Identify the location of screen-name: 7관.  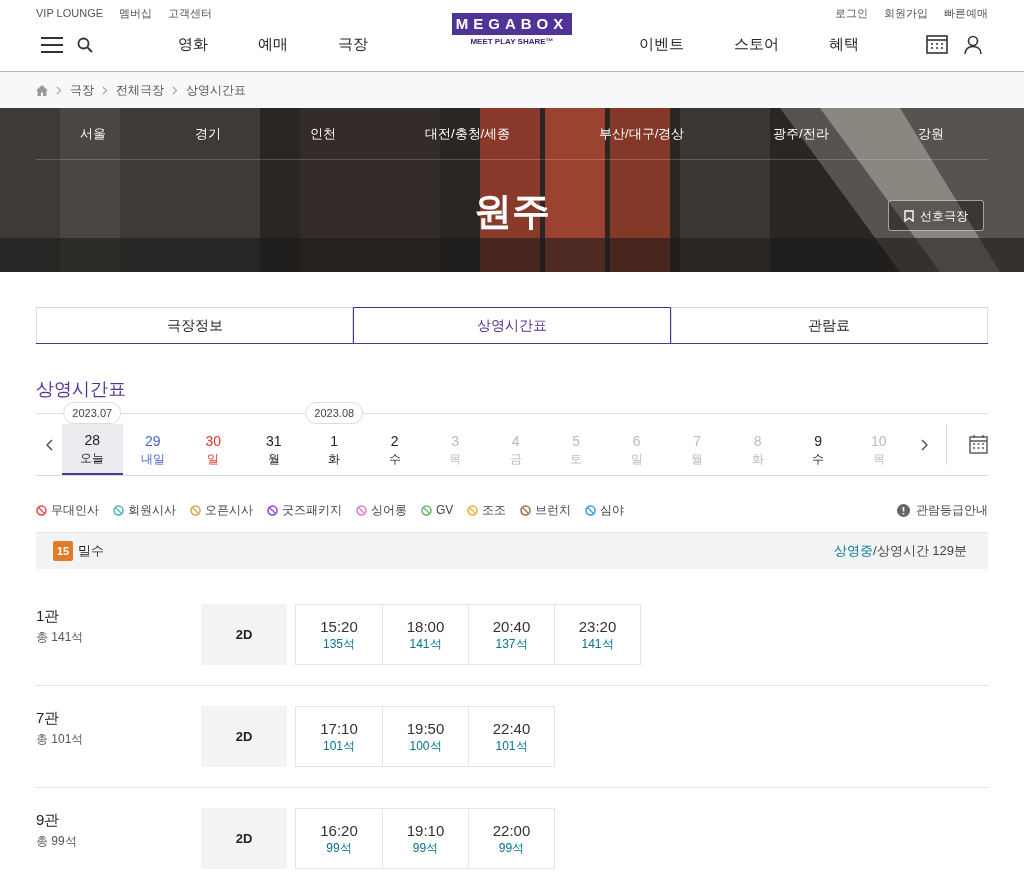
(48, 718).